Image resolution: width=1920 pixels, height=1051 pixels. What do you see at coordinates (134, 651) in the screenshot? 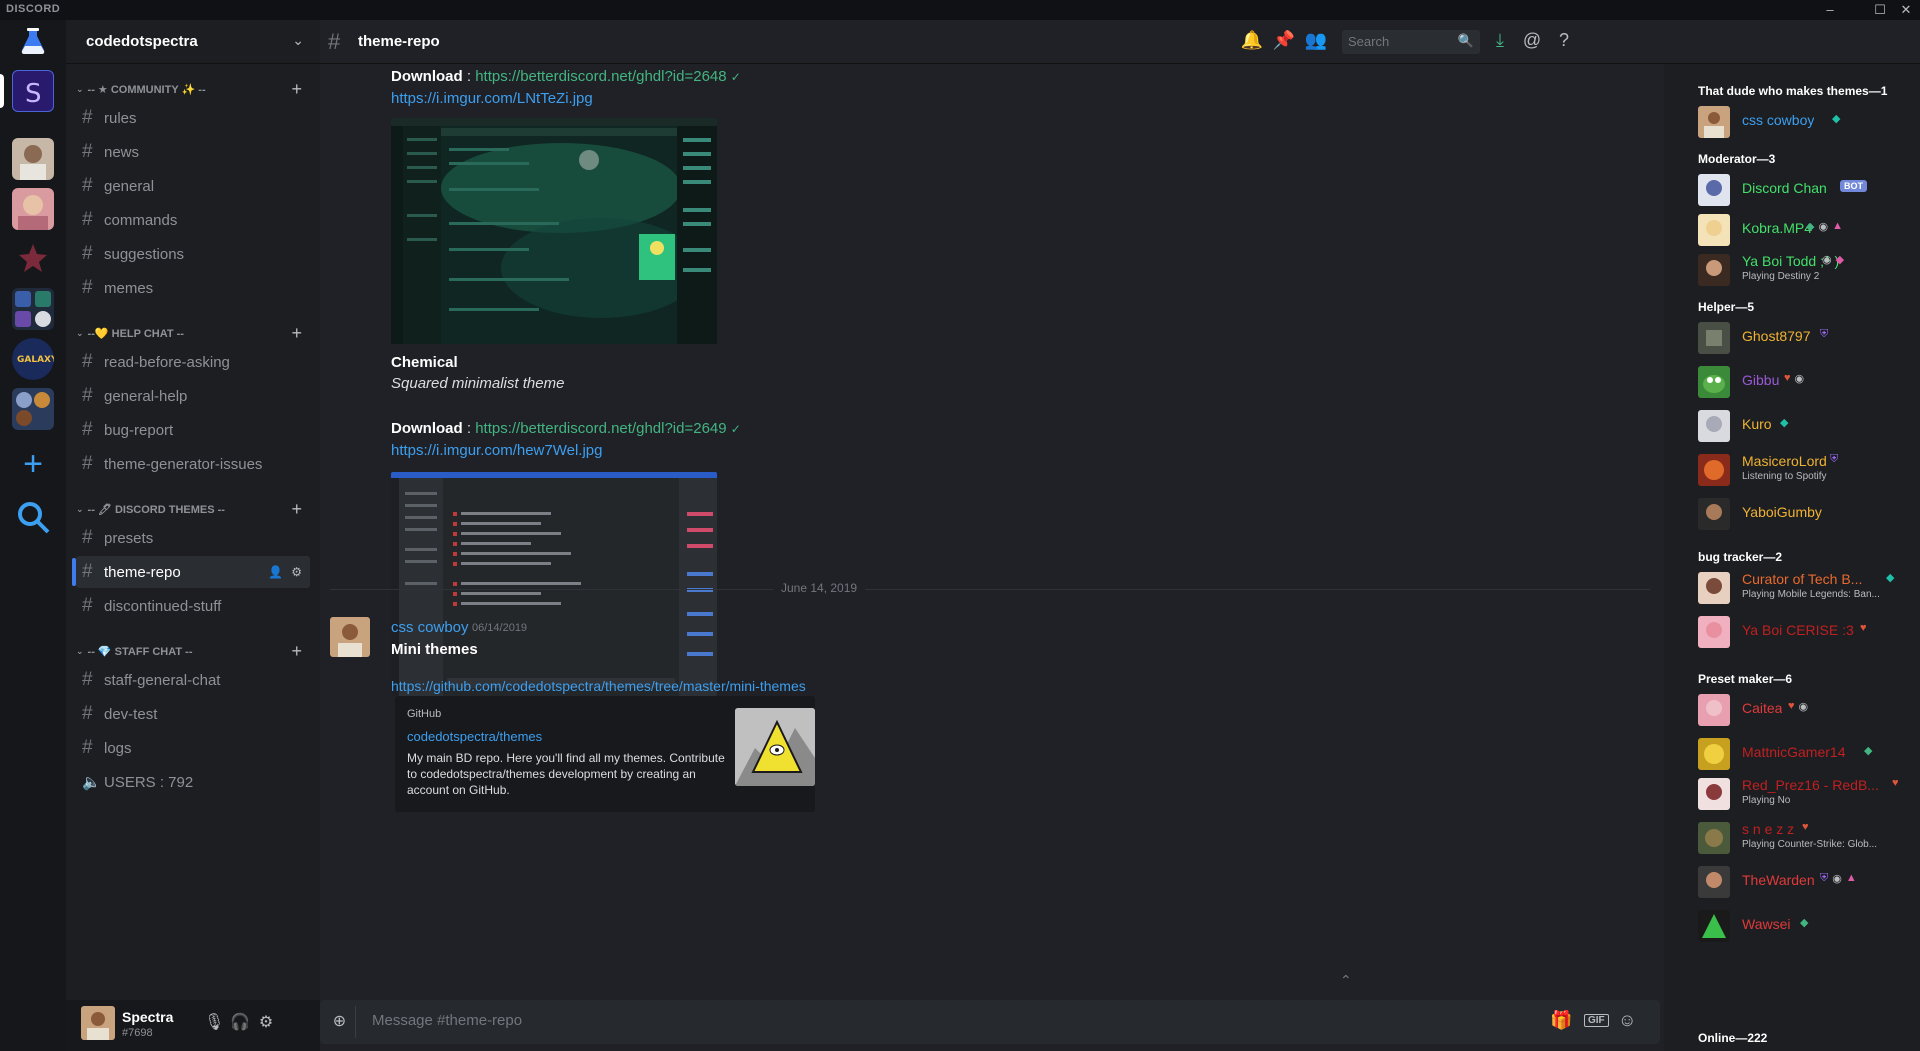
I see `category-staff-chat: ⌄ -- 💎 STAFF CHAT --` at bounding box center [134, 651].